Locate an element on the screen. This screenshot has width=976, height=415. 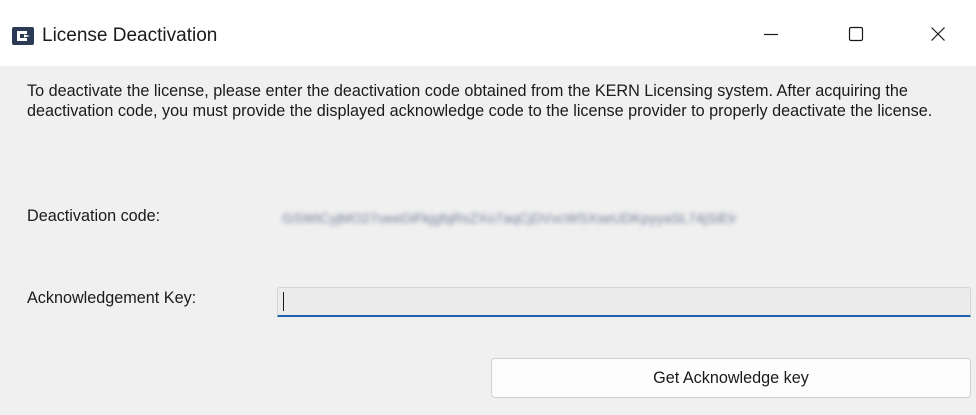
acknowledgement-key-input is located at coordinates (624, 302).